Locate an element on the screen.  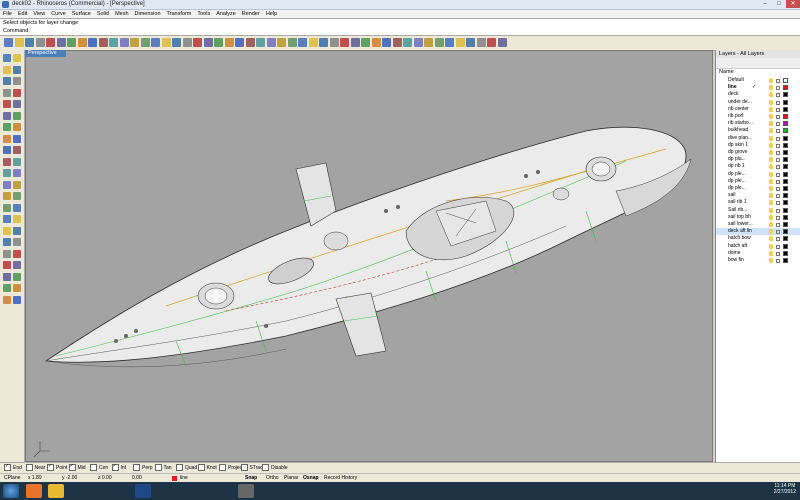
start-button is located at coordinates (11, 491).